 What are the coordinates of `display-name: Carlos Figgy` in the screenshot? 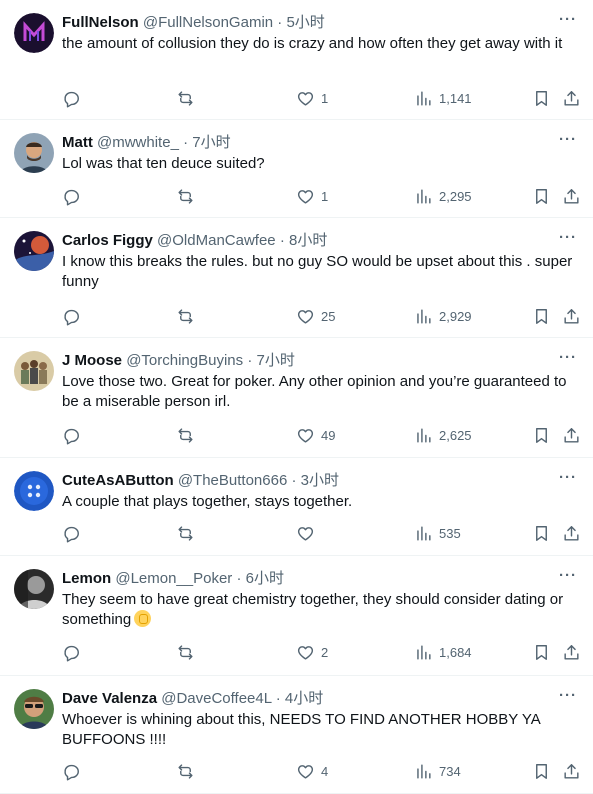 It's located at (107, 240).